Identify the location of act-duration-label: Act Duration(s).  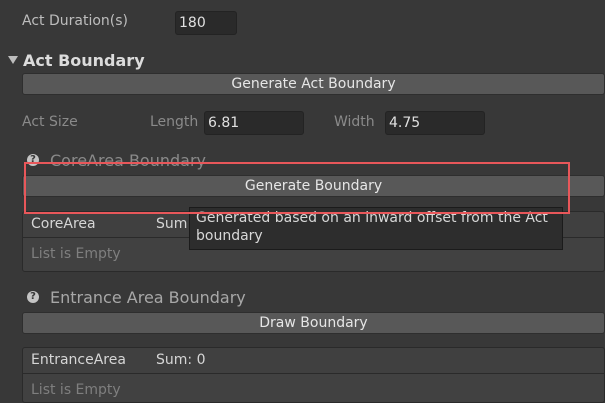
(75, 21).